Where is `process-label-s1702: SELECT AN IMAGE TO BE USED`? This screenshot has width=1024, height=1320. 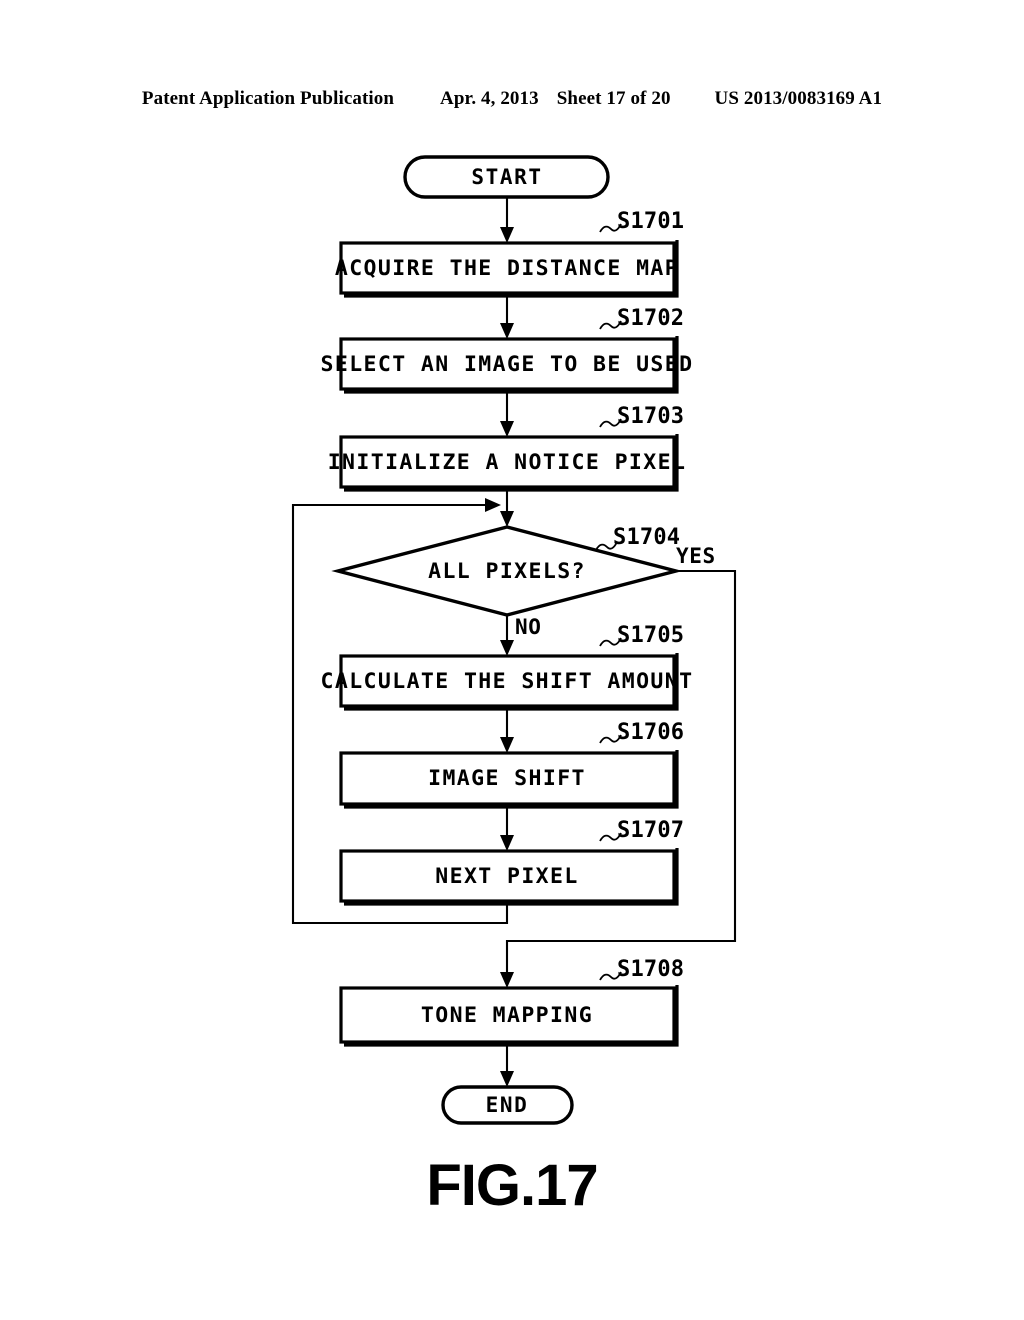 process-label-s1702: SELECT AN IMAGE TO BE USED is located at coordinates (507, 364).